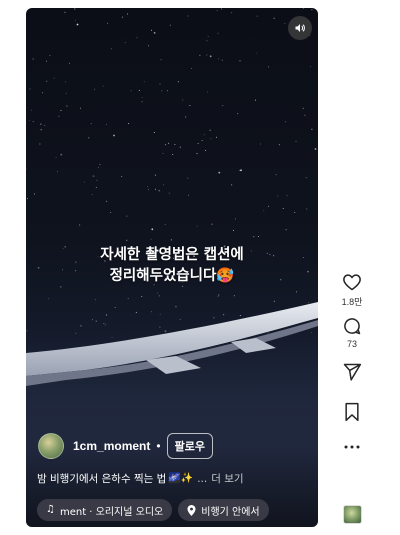 The image size is (400, 535). Describe the element at coordinates (140, 478) in the screenshot. I see `caption: 밤 비행기에서 은하수 찍는 법 🌌✨ ... 더 보기` at that location.